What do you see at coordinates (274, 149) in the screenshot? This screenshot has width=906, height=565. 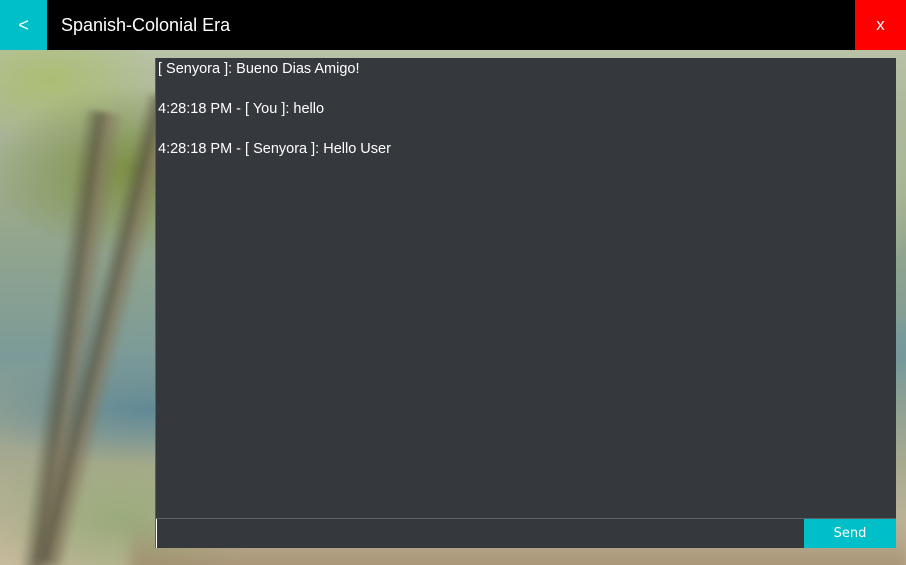 I see `chat-message: 4:28:18 PM - [ Senyora ]: Hello User` at bounding box center [274, 149].